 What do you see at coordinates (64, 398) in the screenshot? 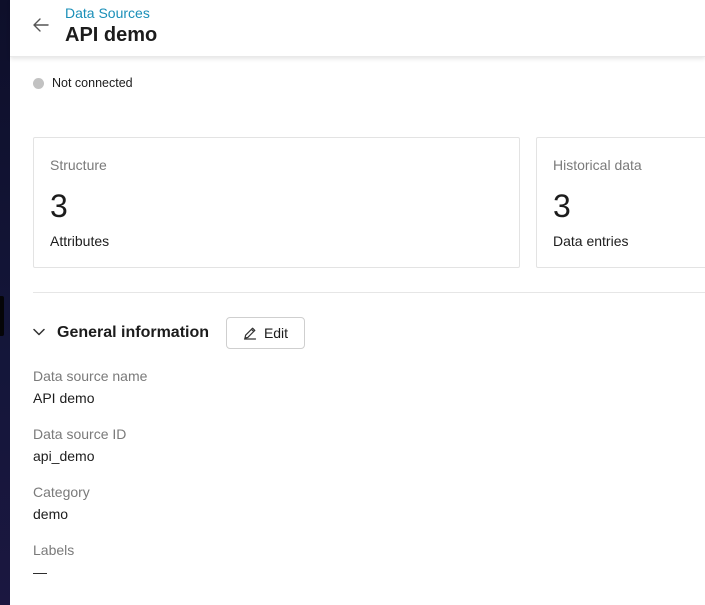
I see `field-value: API demo` at bounding box center [64, 398].